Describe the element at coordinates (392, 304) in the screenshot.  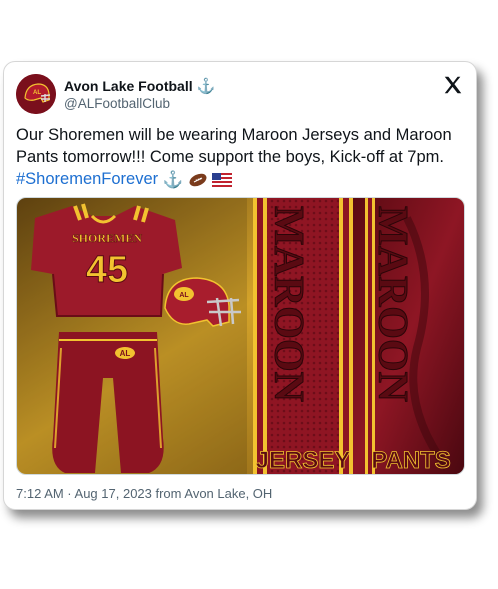
I see `panel-right-big-text: MAROON` at that location.